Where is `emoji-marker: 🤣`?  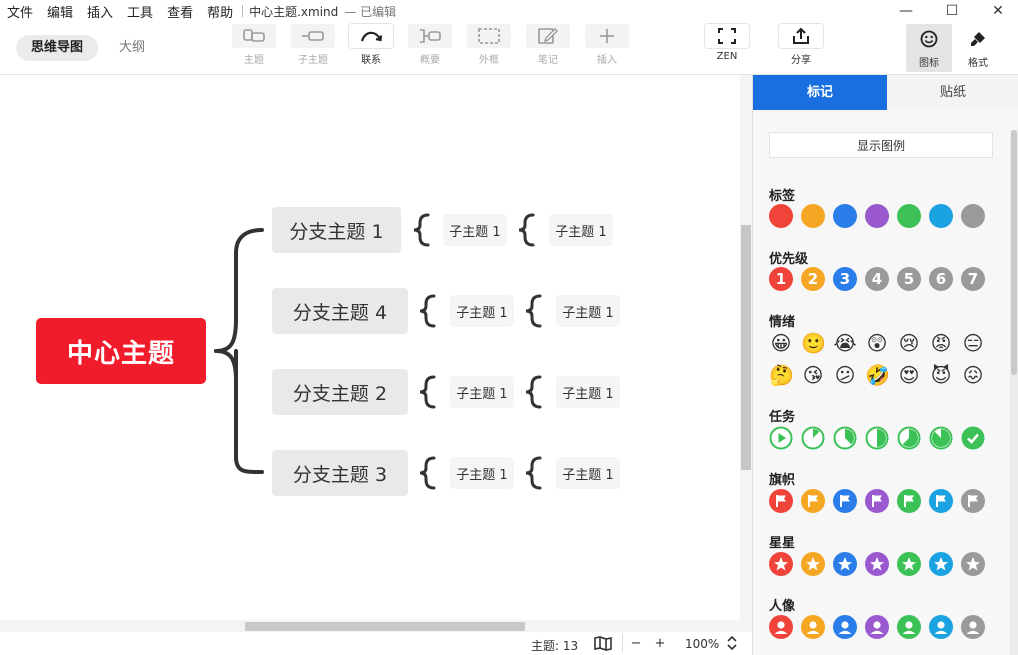 emoji-marker: 🤣 is located at coordinates (877, 375).